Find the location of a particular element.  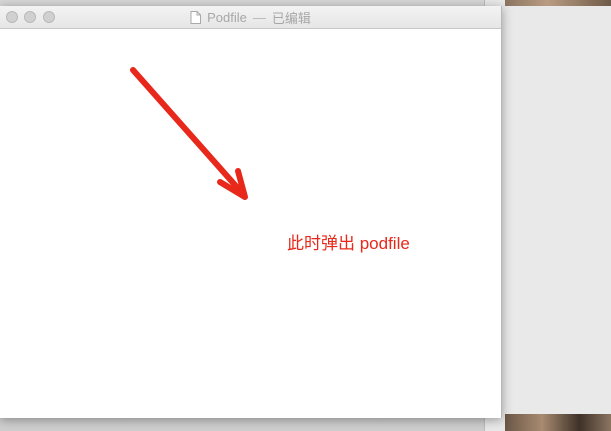

window-title: Podfile — 已编辑 is located at coordinates (250, 17).